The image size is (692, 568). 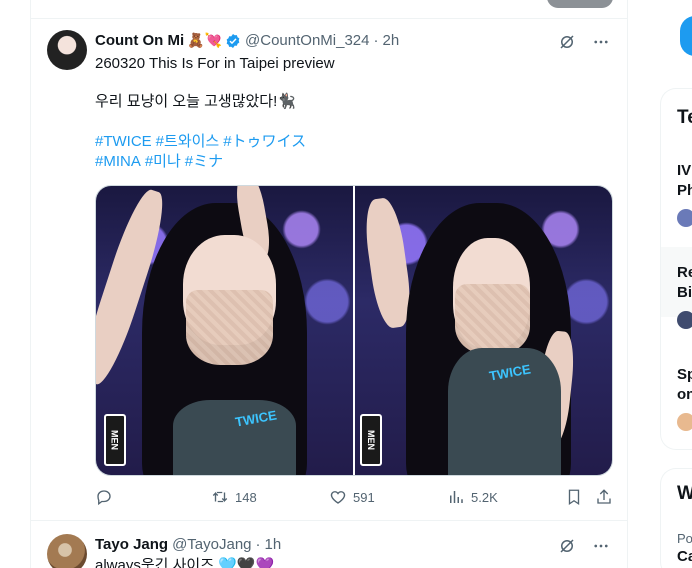 I want to click on trend-title-line-2: on, so click(x=684, y=395).